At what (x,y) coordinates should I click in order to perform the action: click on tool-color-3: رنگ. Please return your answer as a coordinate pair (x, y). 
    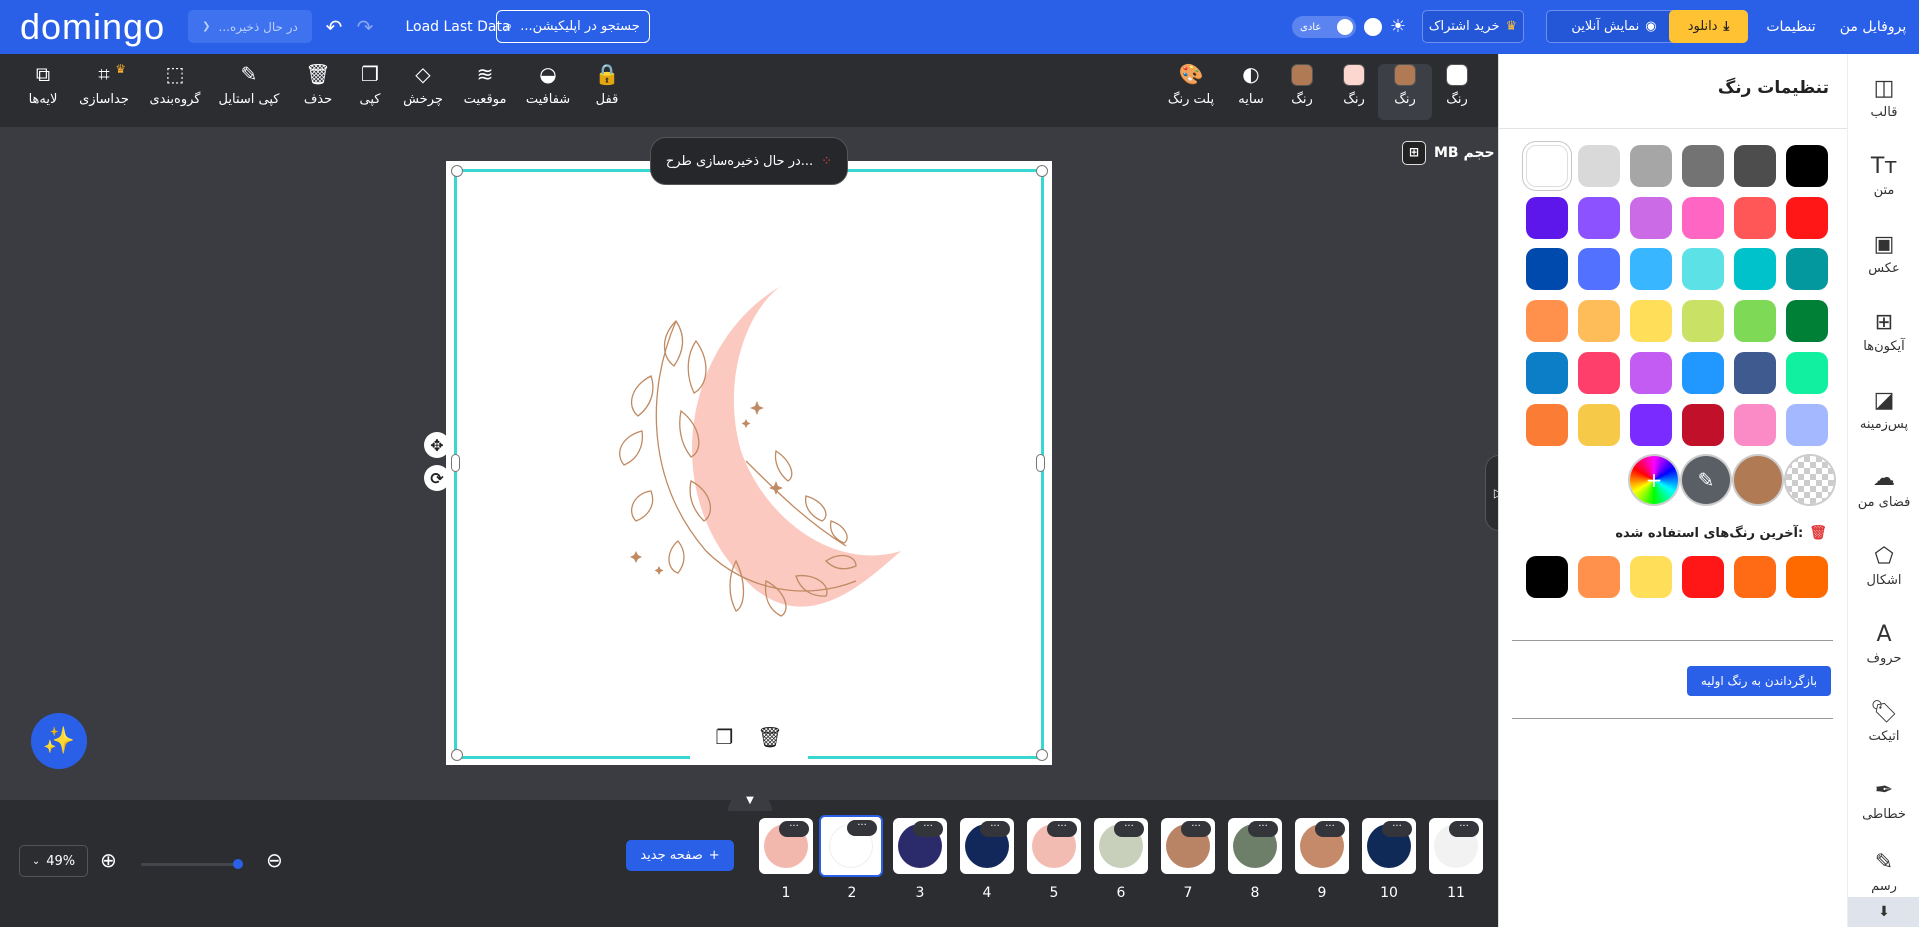
    Looking at the image, I should click on (1405, 92).